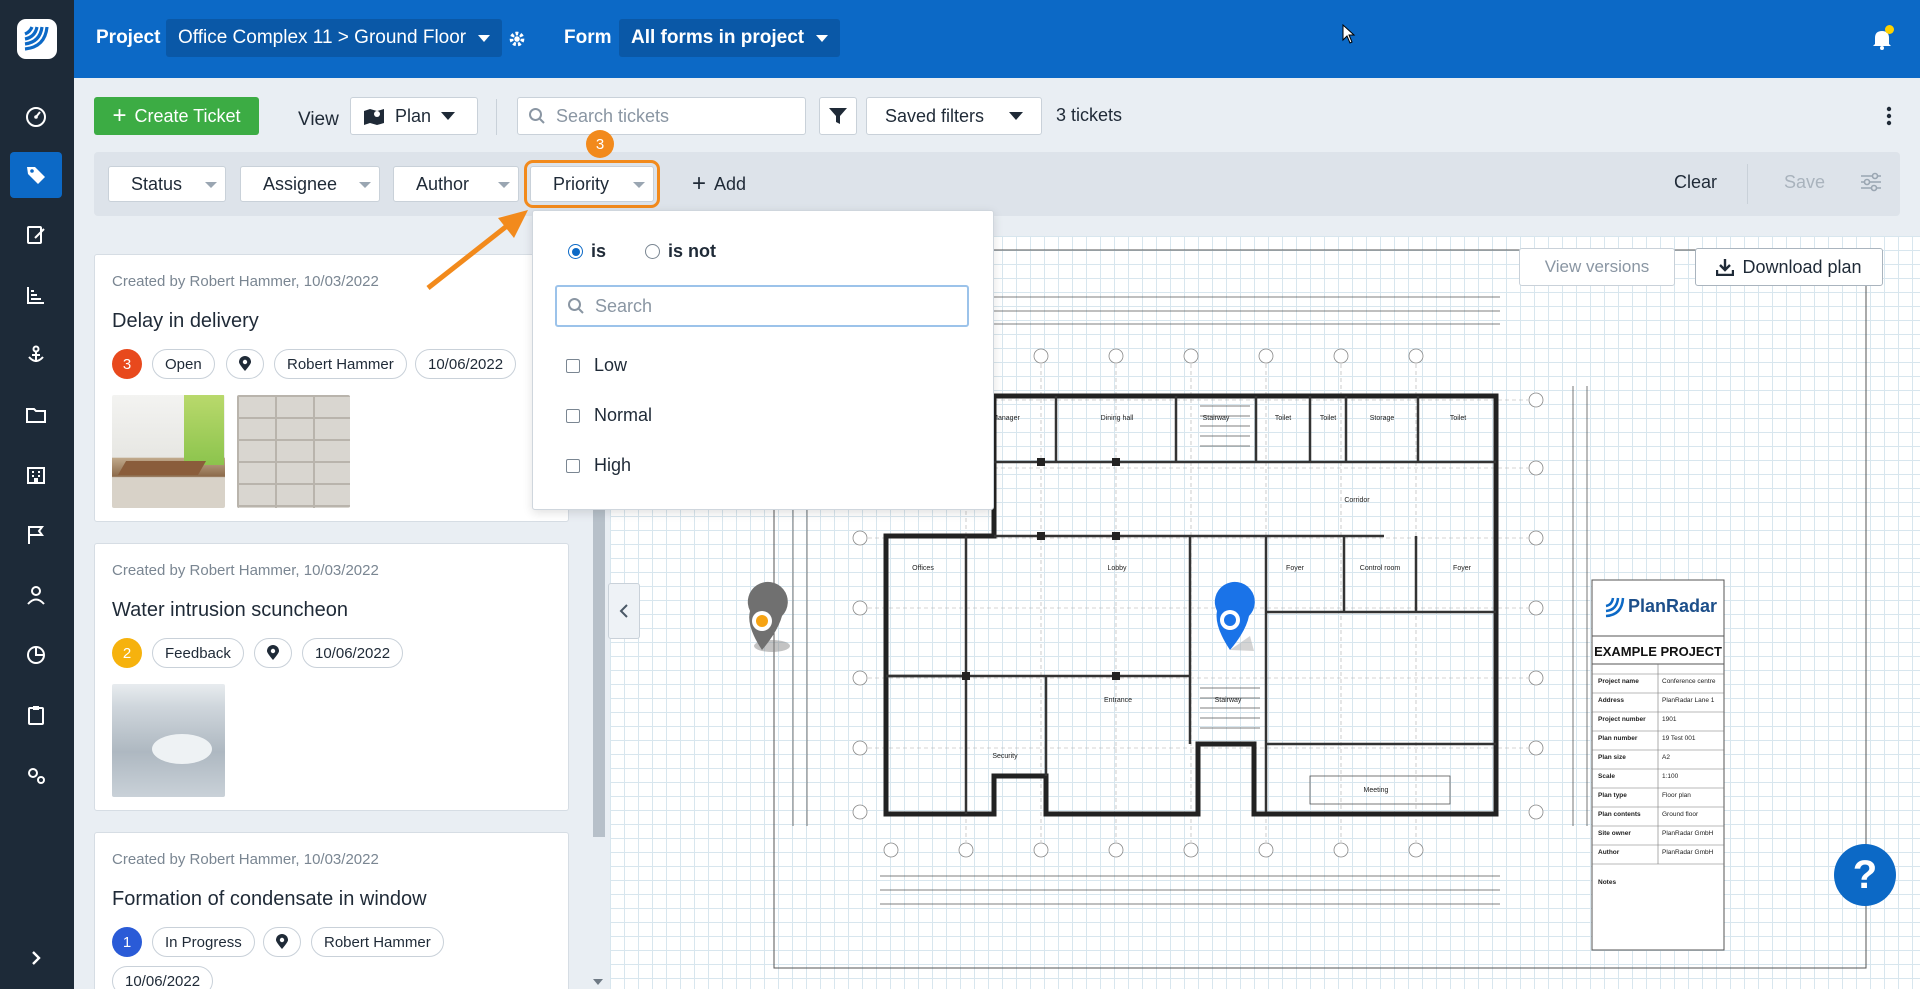  What do you see at coordinates (599, 251) in the screenshot?
I see `is-radio-label: is` at bounding box center [599, 251].